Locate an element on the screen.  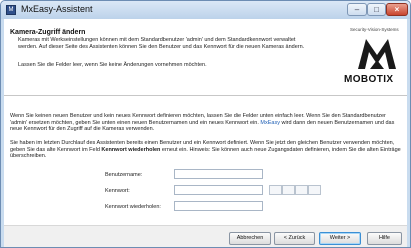
username-label: Benutzername: is located at coordinates (124, 175).